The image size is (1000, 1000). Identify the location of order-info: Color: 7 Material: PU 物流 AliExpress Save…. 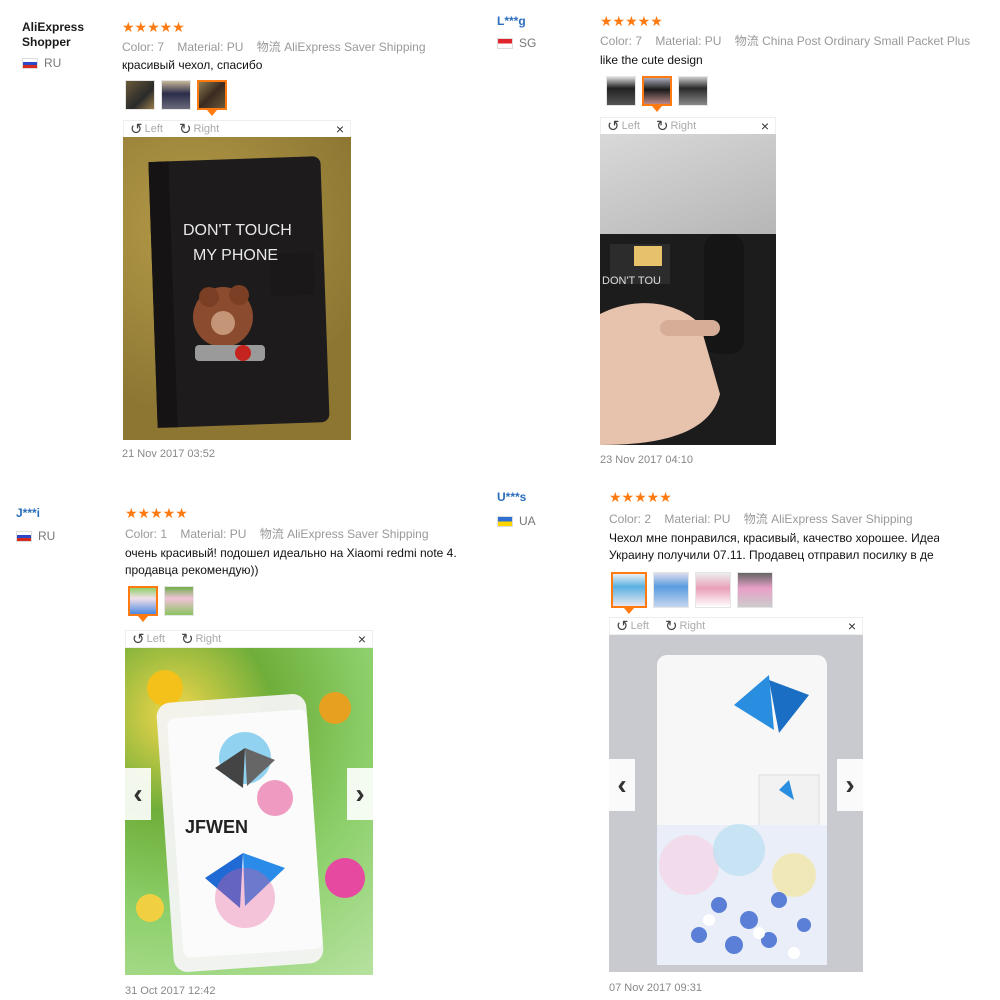
(274, 46).